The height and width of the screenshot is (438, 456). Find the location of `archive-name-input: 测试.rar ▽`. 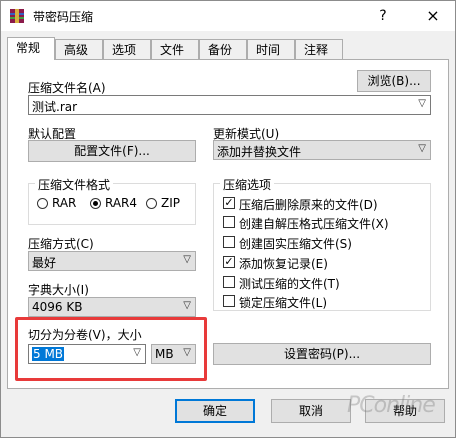

archive-name-input: 测试.rar ▽ is located at coordinates (229, 105).